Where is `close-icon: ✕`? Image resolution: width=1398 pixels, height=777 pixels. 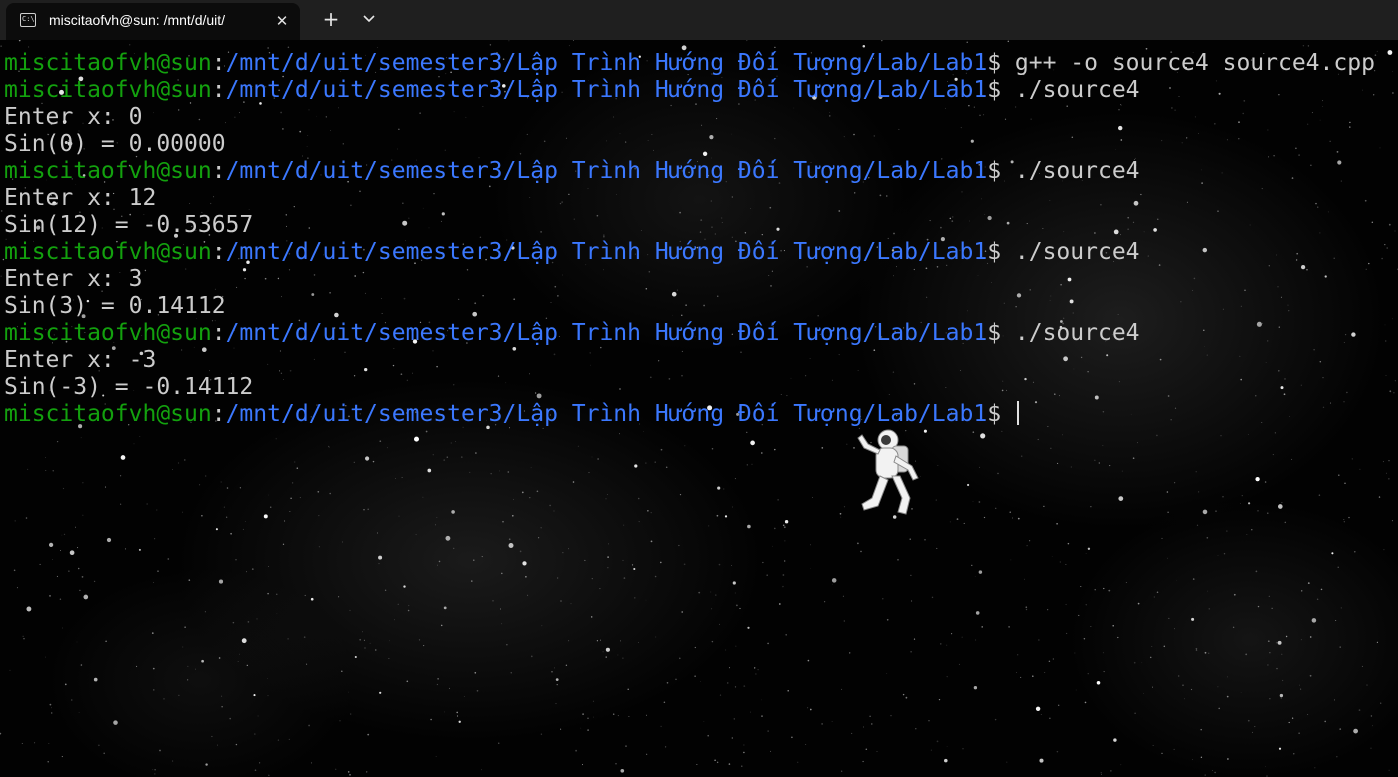
close-icon: ✕ is located at coordinates (282, 21).